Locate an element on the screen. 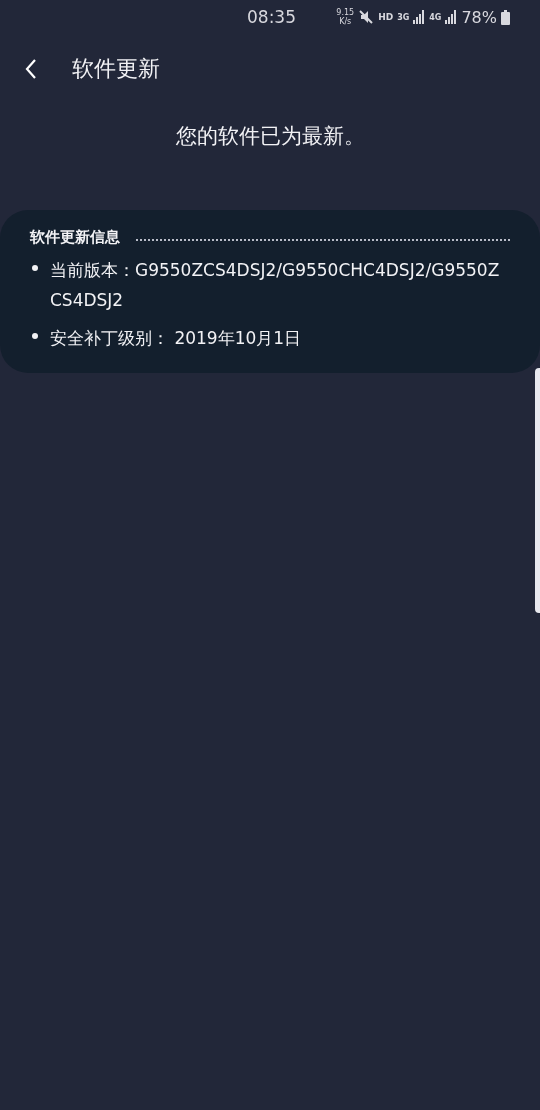 The image size is (540, 1110). info-text: 当前版本：G9550ZCS4DSJ2/G9550CHC4DSJ2/G9550ZCS4DSJ2 is located at coordinates (275, 285).